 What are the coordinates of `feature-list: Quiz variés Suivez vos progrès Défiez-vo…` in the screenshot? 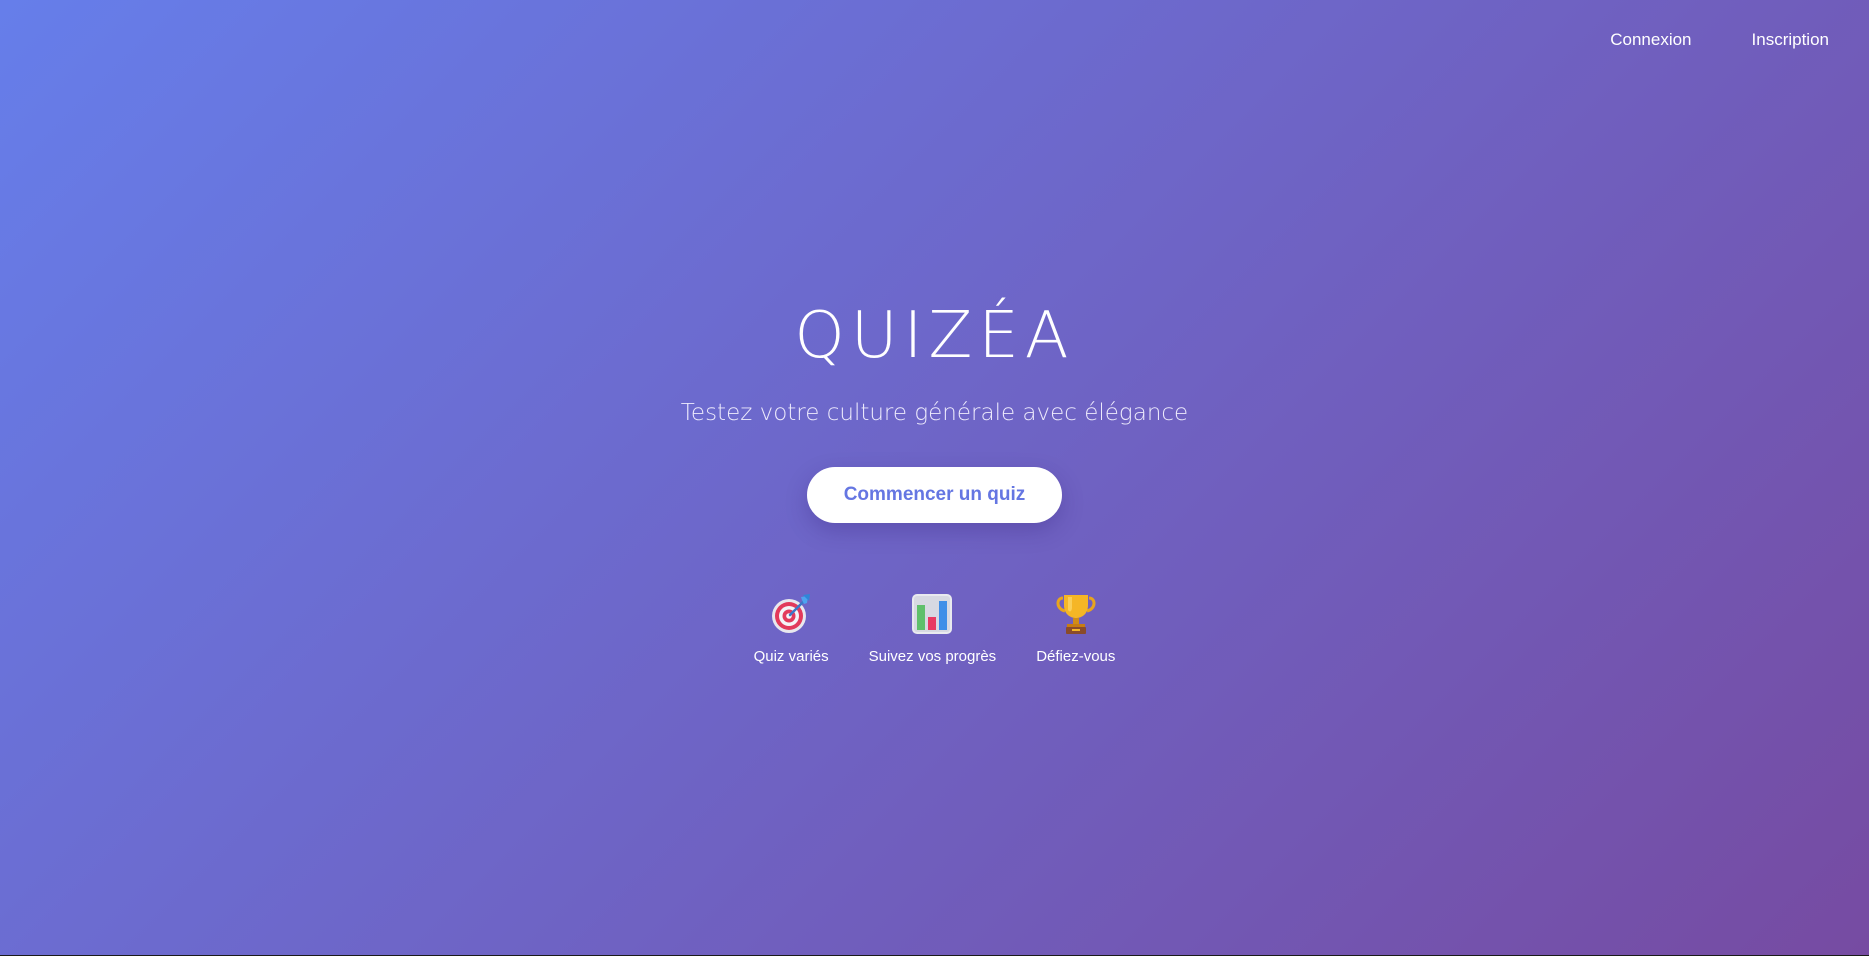 It's located at (934, 628).